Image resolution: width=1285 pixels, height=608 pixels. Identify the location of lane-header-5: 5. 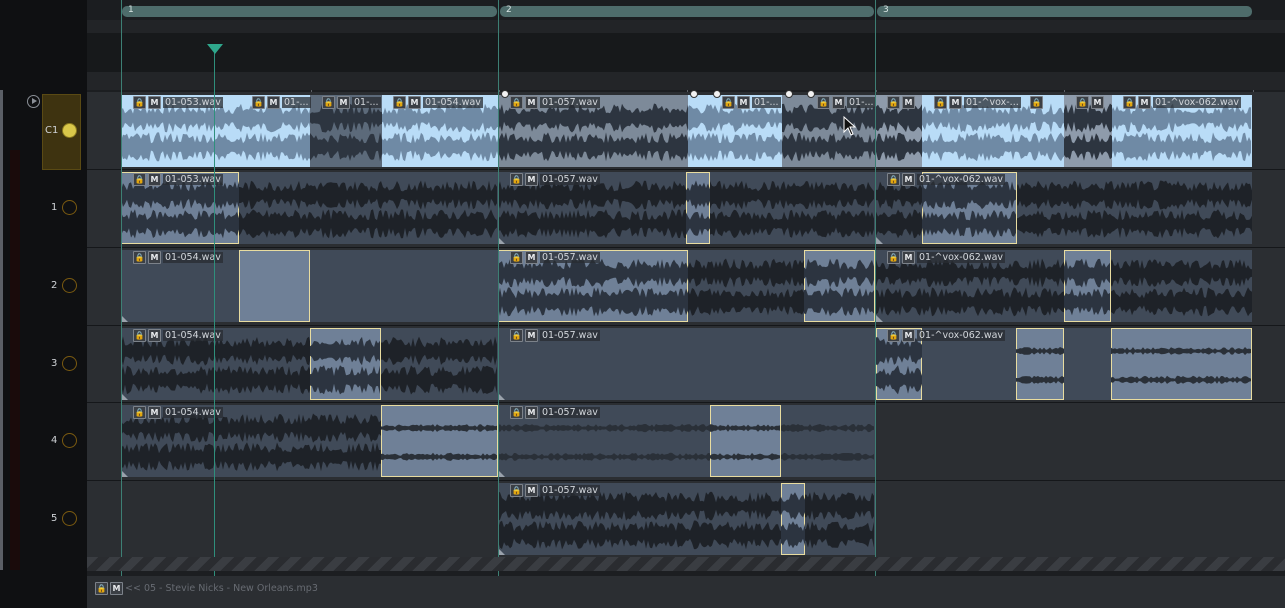
(63, 519).